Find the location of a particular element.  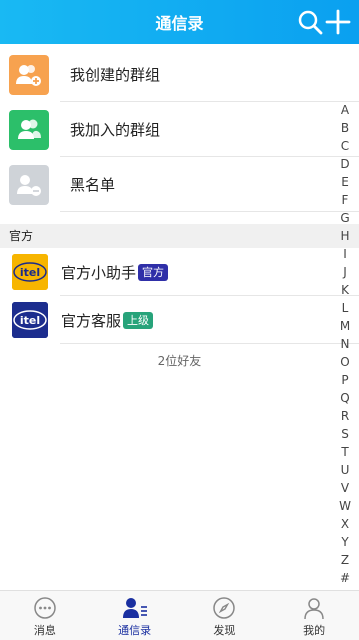

chat-bubble-icon is located at coordinates (45, 608).